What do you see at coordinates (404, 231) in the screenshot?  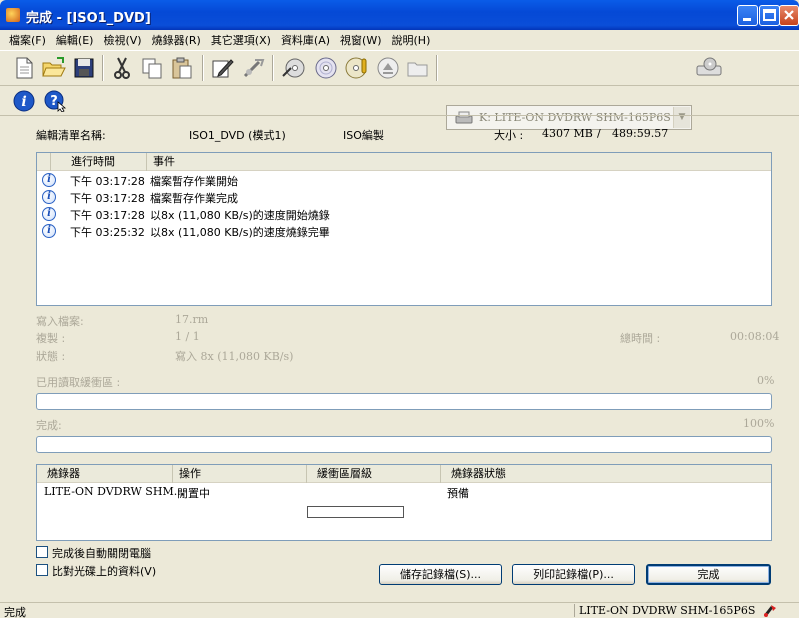 I see `log-row: i 下午 03:25:32 以8x (11,080 KB/s)的速度燒錄完畢` at bounding box center [404, 231].